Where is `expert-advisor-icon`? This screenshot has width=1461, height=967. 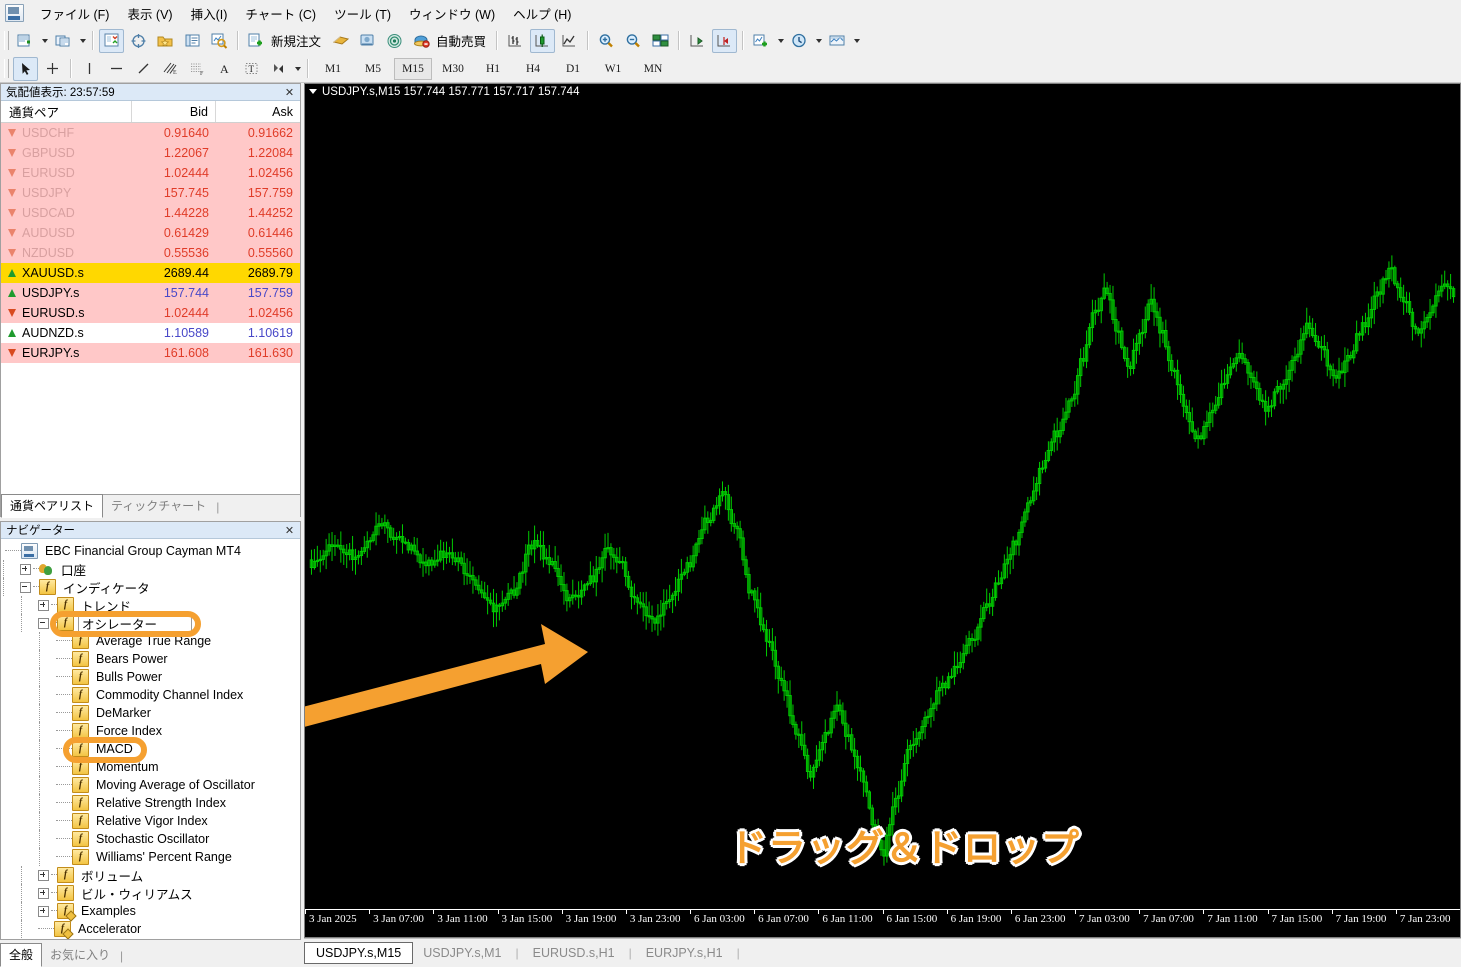
expert-advisor-icon is located at coordinates (367, 41).